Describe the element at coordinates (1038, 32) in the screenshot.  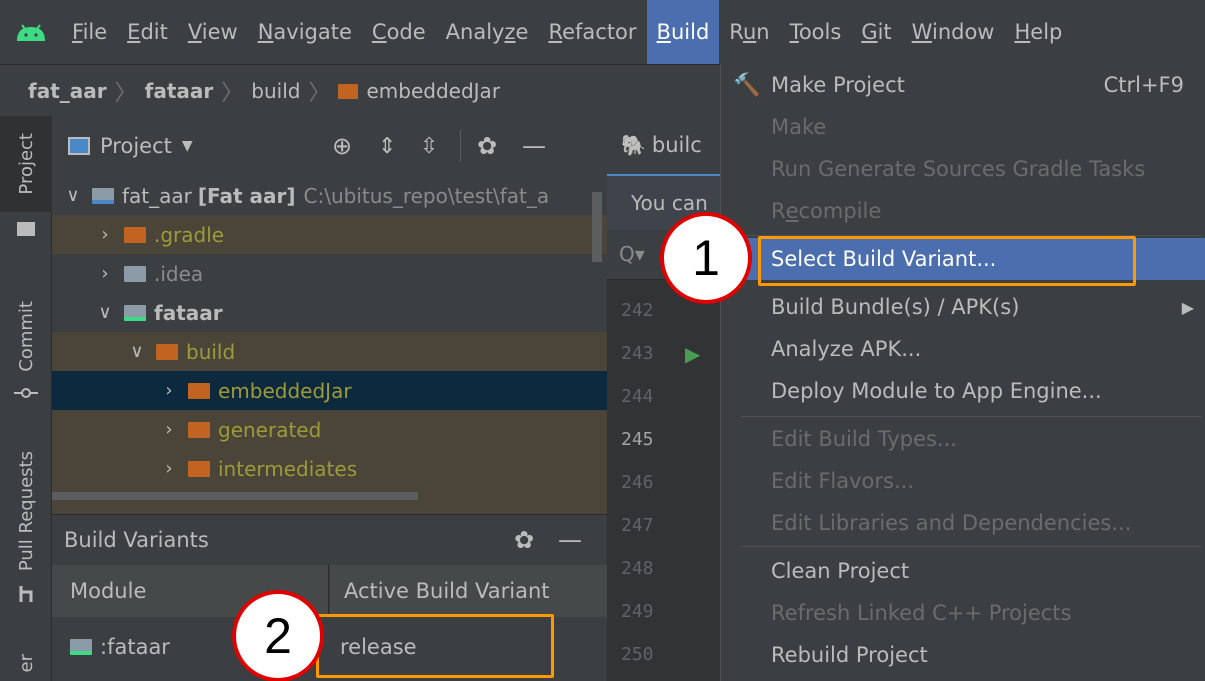
I see `menu-help: Help` at that location.